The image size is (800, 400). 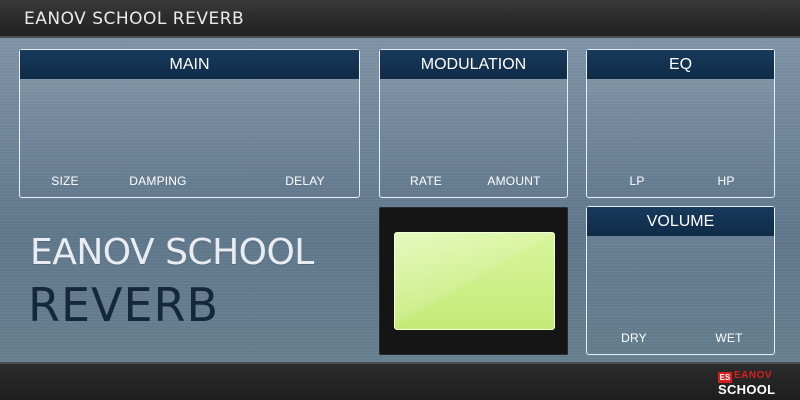 What do you see at coordinates (134, 19) in the screenshot?
I see `window-title: EANOV SCHOOL REVERB` at bounding box center [134, 19].